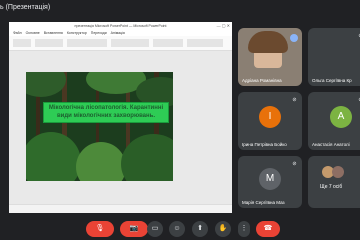  I want to click on participant-tile-video: Адріана Романівна, so click(270, 57).